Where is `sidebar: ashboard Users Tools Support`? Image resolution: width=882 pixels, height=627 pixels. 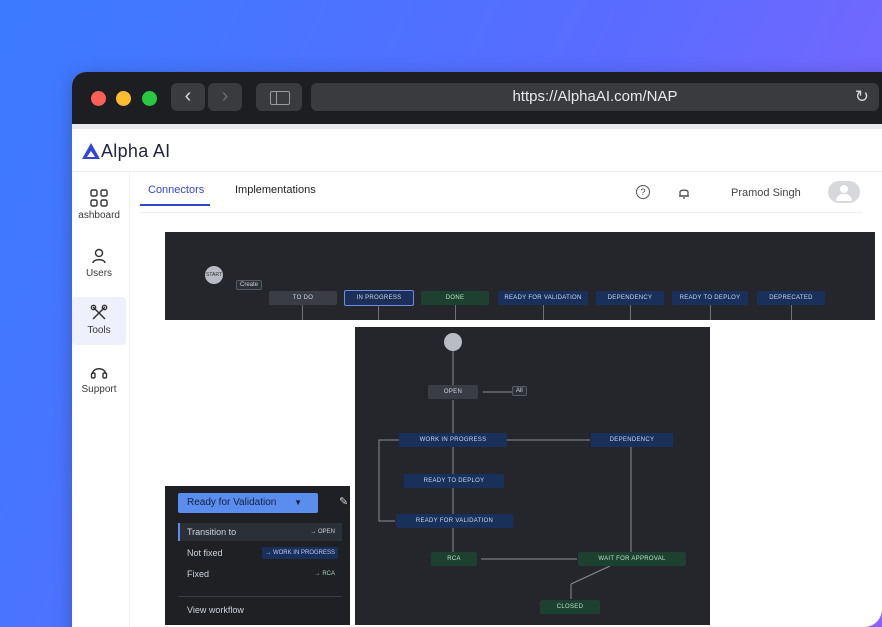 sidebar: ashboard Users Tools Support is located at coordinates (101, 399).